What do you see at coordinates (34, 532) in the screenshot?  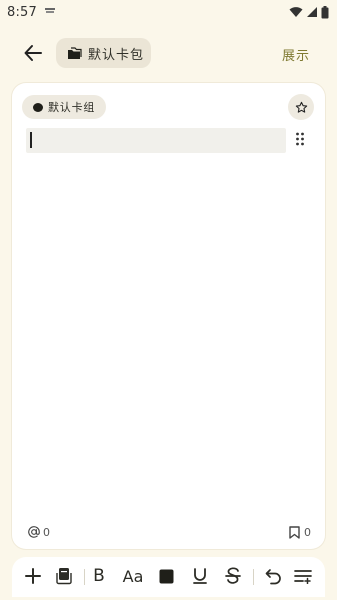 I see `at-icon` at bounding box center [34, 532].